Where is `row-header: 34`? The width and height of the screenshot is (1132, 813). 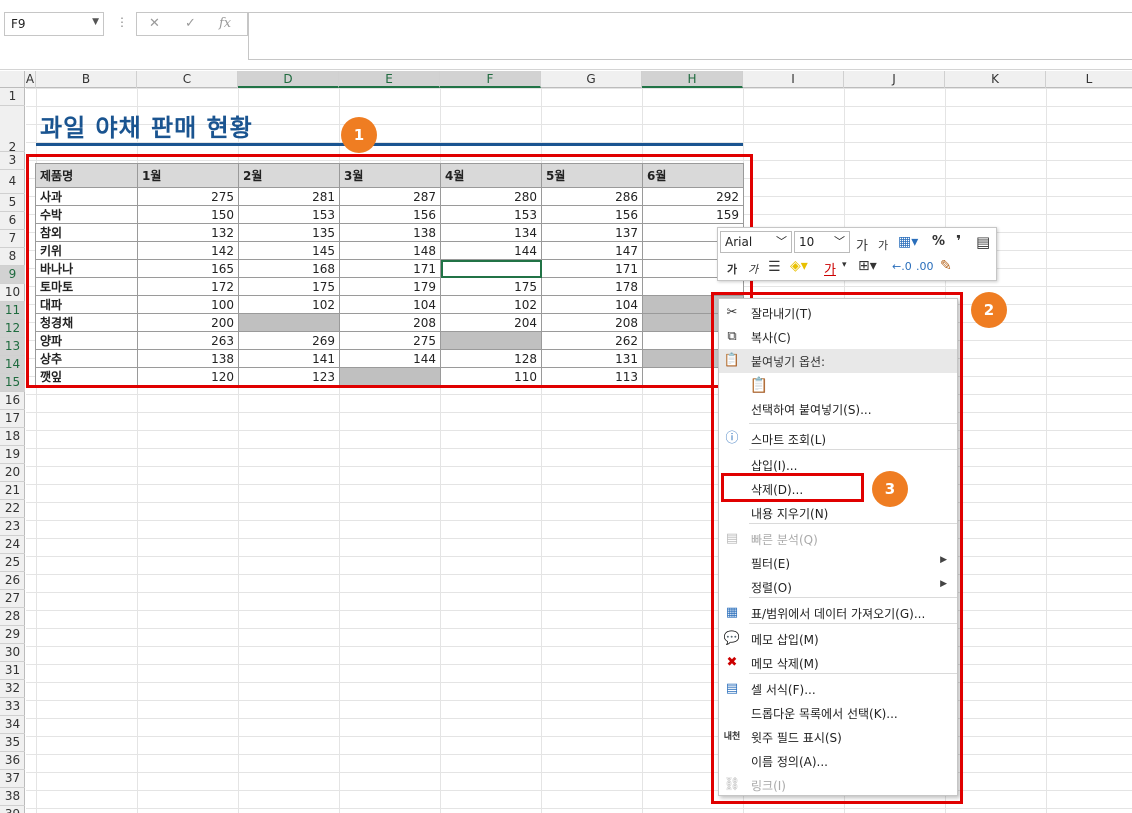
row-header: 34 is located at coordinates (12, 725).